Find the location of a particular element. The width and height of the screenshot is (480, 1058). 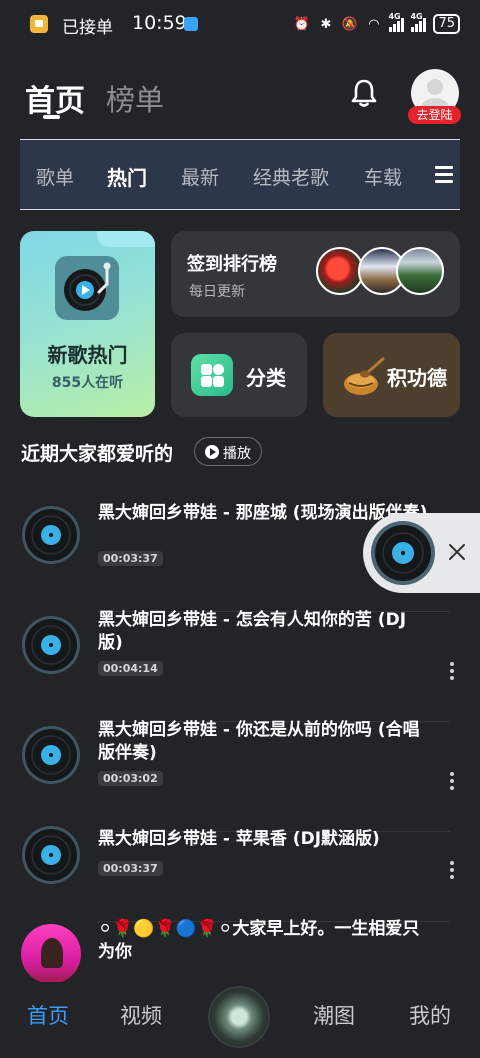

listener-count: 855人在听 is located at coordinates (87, 383).